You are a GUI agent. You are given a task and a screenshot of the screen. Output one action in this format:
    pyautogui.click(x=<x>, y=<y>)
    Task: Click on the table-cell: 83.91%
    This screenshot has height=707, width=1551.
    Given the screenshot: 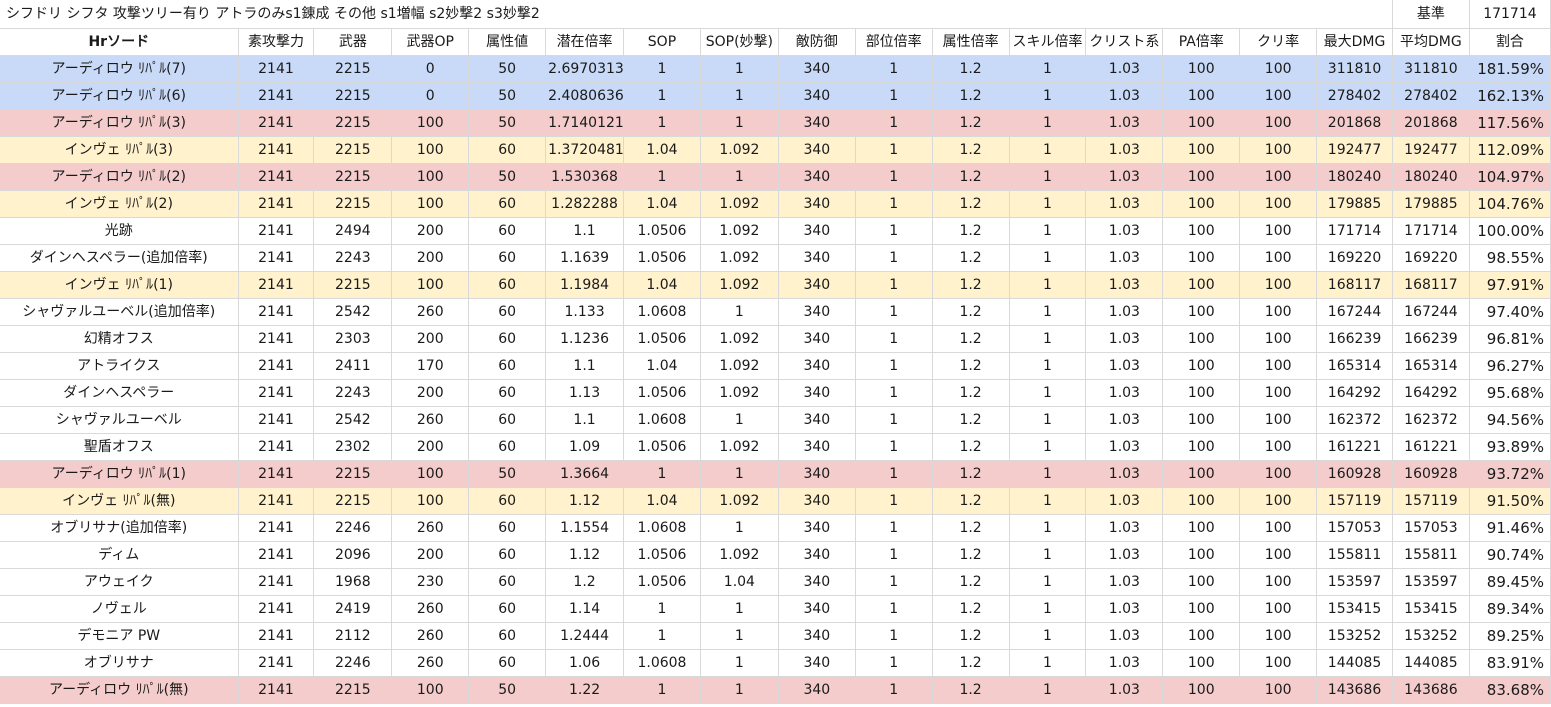 What is the action you would take?
    pyautogui.click(x=1510, y=663)
    